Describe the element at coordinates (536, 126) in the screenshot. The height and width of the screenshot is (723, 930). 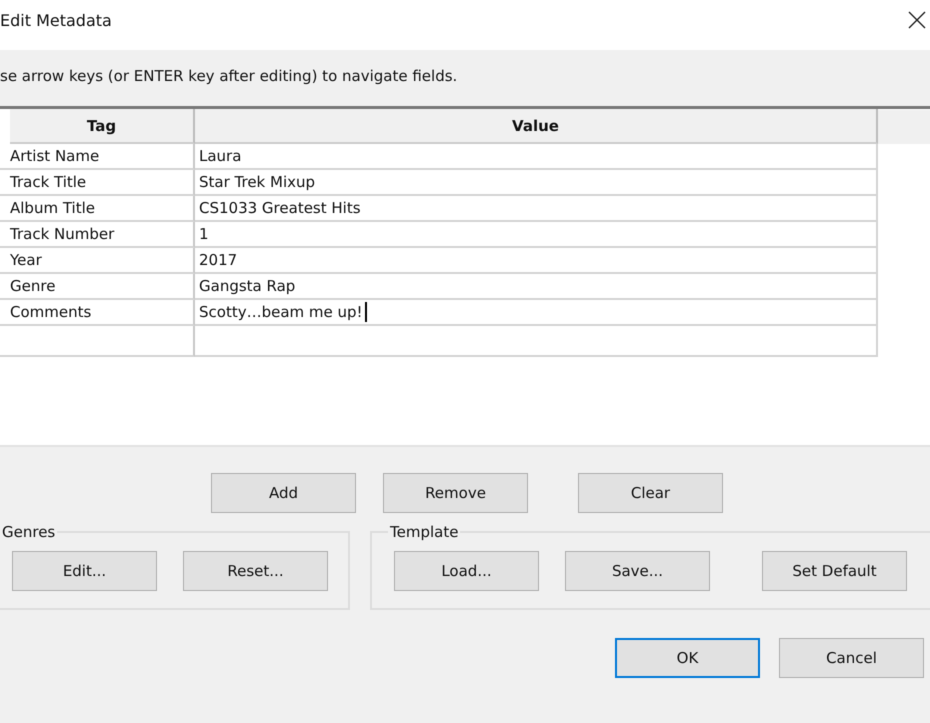
I see `column-header: Value` at that location.